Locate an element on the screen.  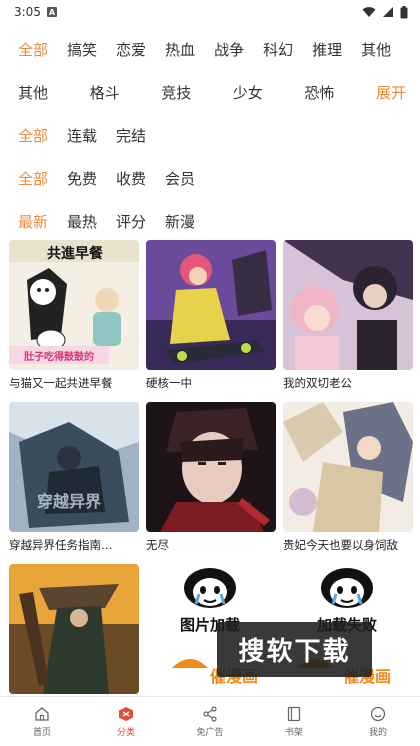
comic-title: 贵妃今天也要以身饲敌 is located at coordinates (348, 545).